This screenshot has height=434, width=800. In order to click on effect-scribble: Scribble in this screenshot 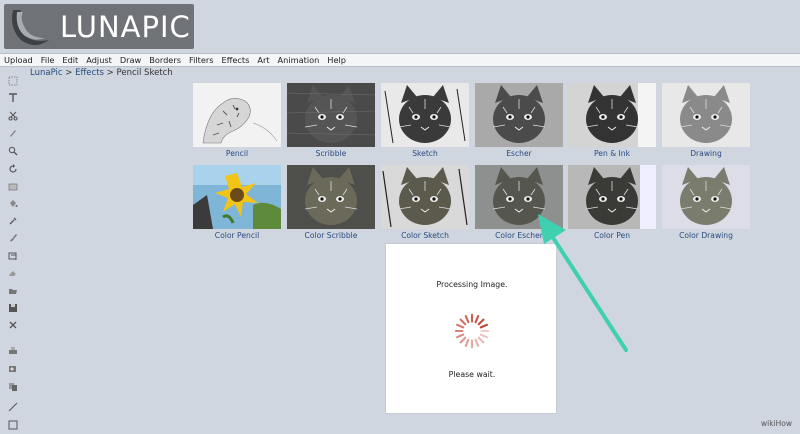, I will do `click(331, 120)`.